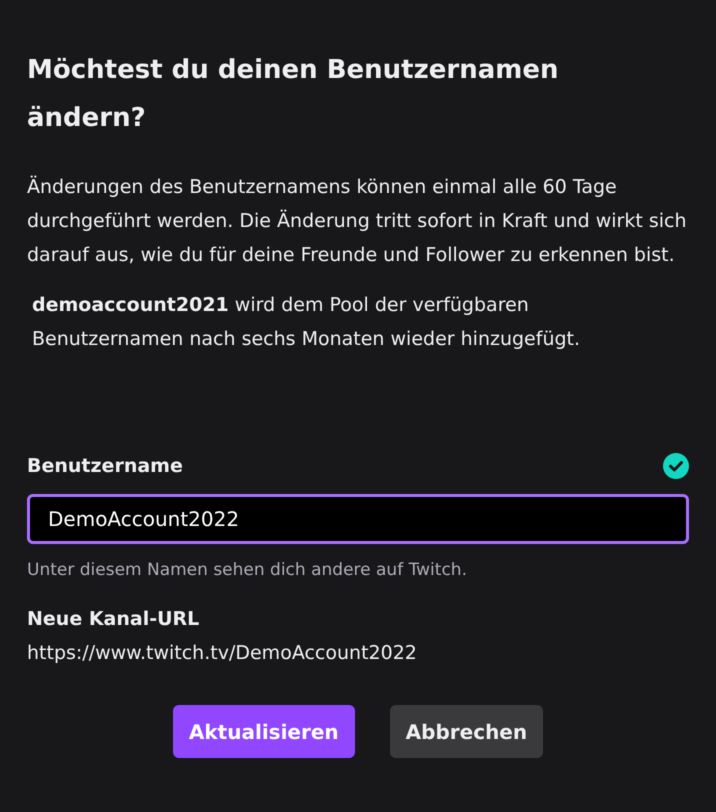 The image size is (716, 812). What do you see at coordinates (357, 221) in the screenshot?
I see `description-text: Änderungen des Benutzernamens können einmal alle 60 Tage durchgeführt werden. Die Änderung tritt sofort in Kraft und wirkt sich darauf aus, wie du für deine Freunde und Follower zu erkennen bist.` at bounding box center [357, 221].